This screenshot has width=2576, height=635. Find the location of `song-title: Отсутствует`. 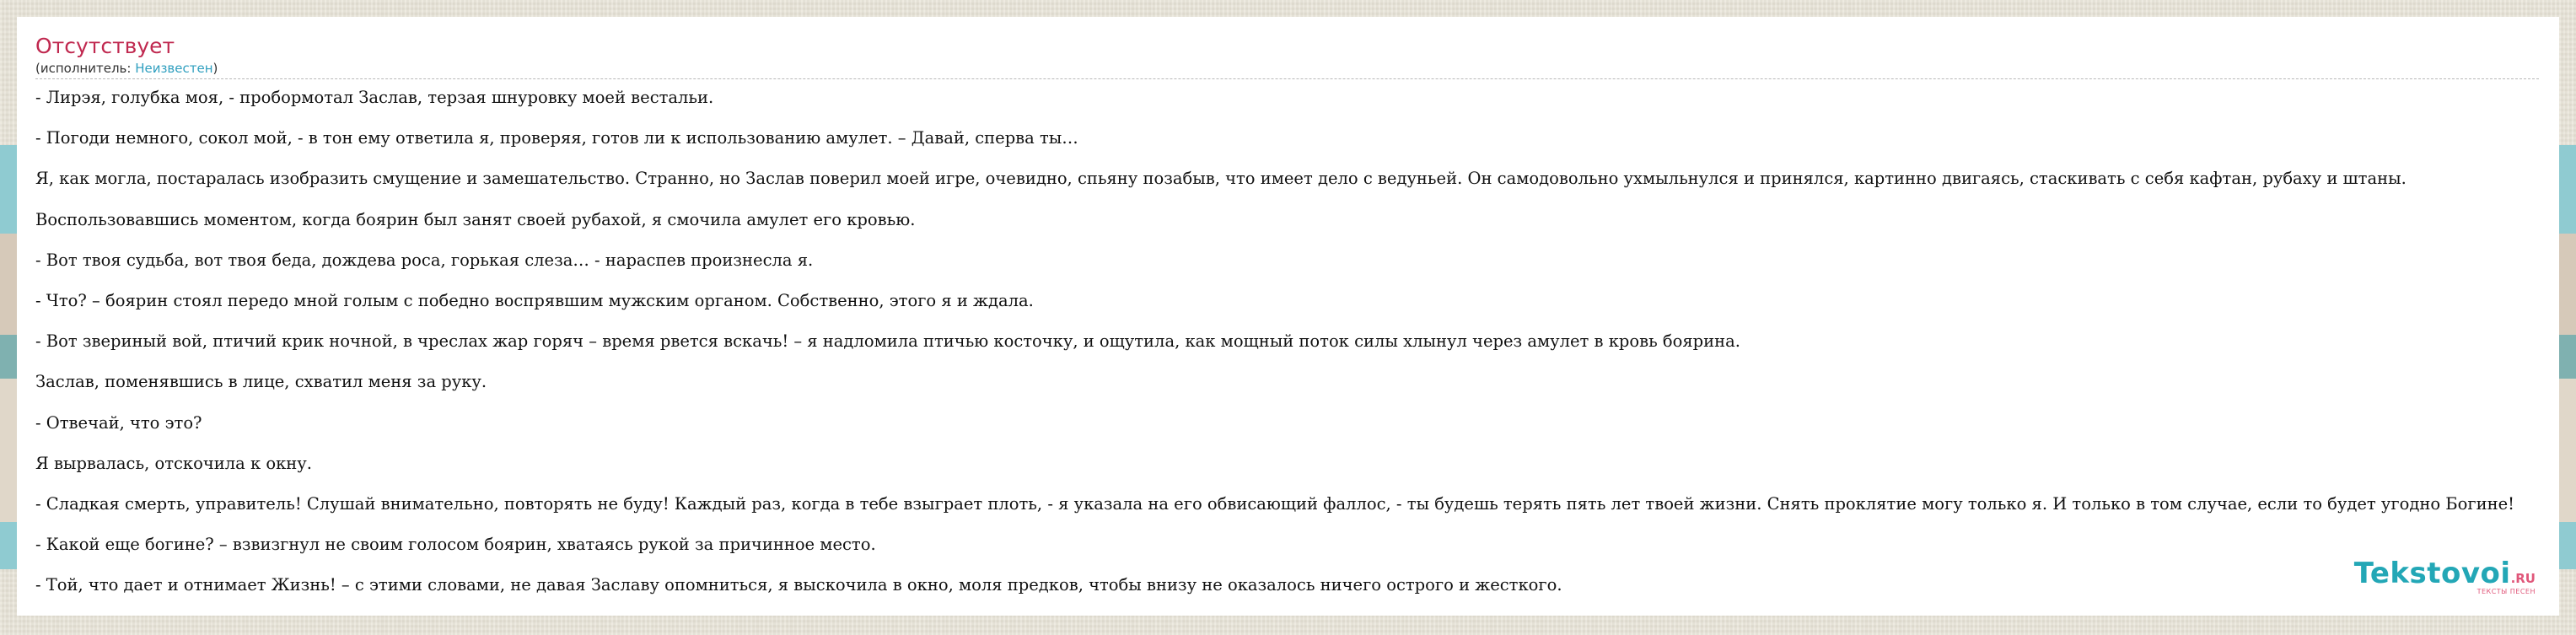

song-title: Отсутствует is located at coordinates (105, 46).